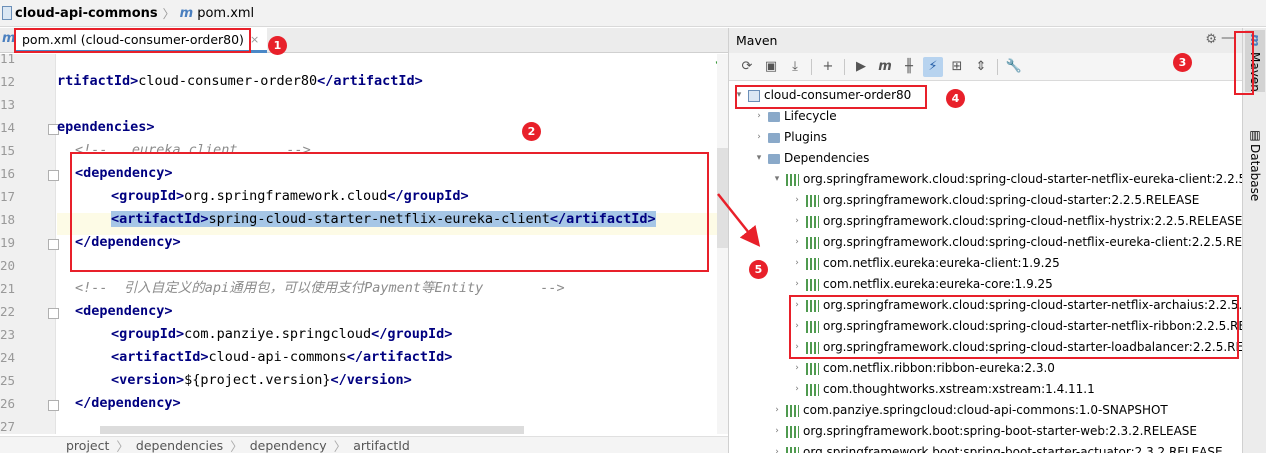  What do you see at coordinates (8, 311) in the screenshot?
I see `line-number: 22` at bounding box center [8, 311].